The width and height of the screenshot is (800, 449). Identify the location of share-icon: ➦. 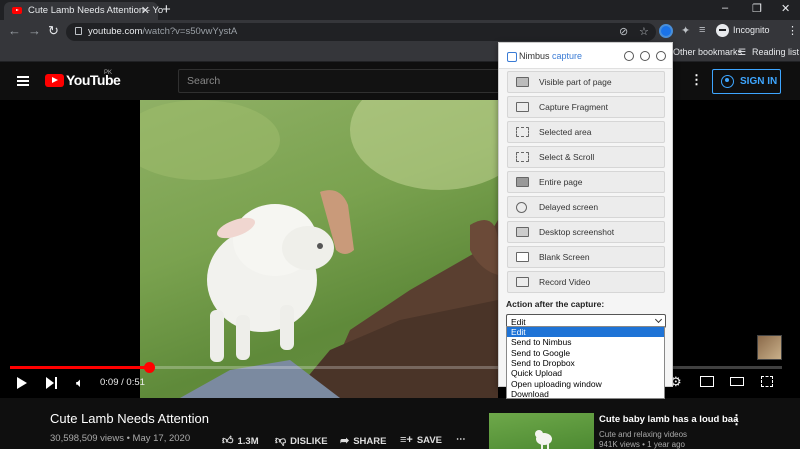
(345, 441).